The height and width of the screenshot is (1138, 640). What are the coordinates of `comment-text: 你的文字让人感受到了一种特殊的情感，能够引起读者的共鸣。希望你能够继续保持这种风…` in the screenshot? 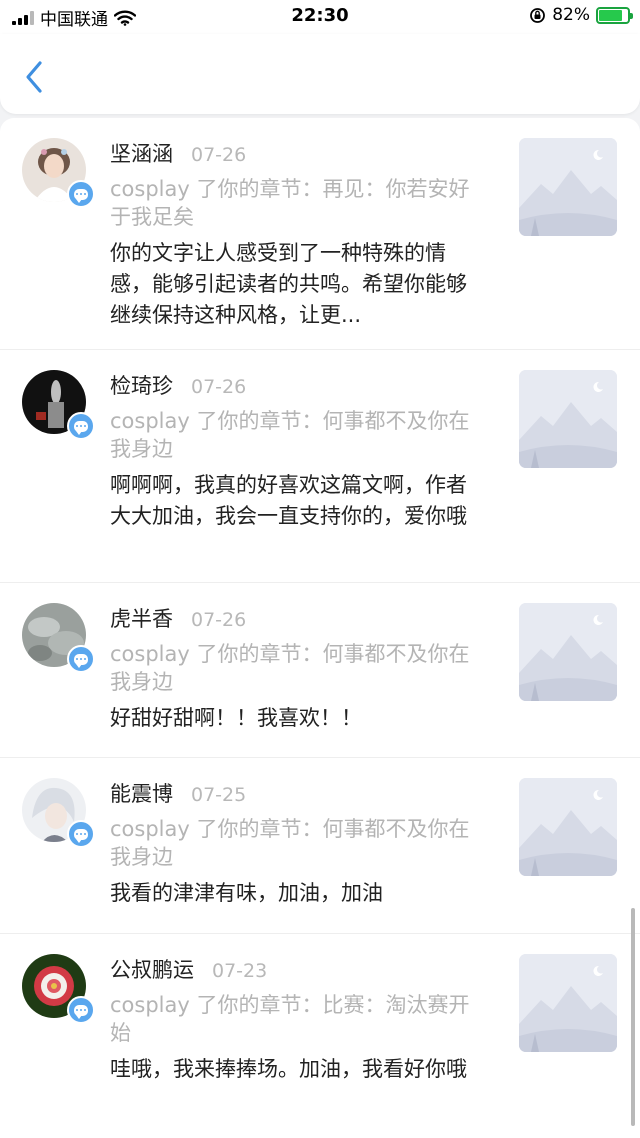 It's located at (288, 284).